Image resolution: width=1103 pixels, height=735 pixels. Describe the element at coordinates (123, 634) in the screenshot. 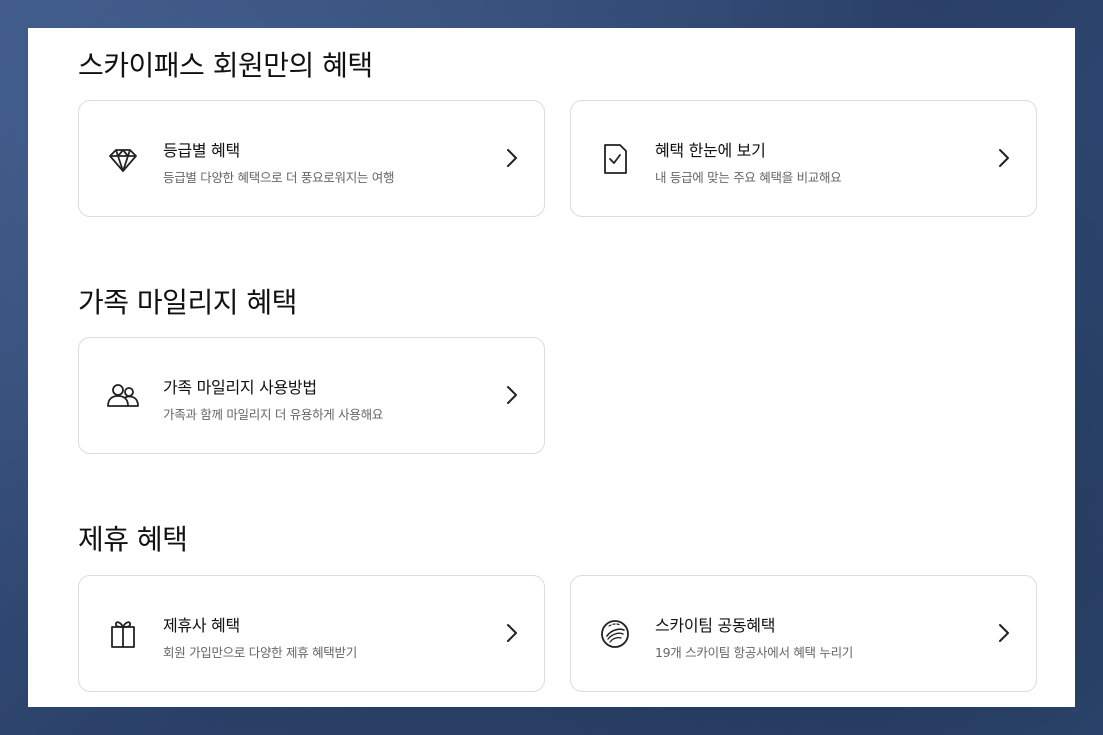

I see `gift-icon` at that location.